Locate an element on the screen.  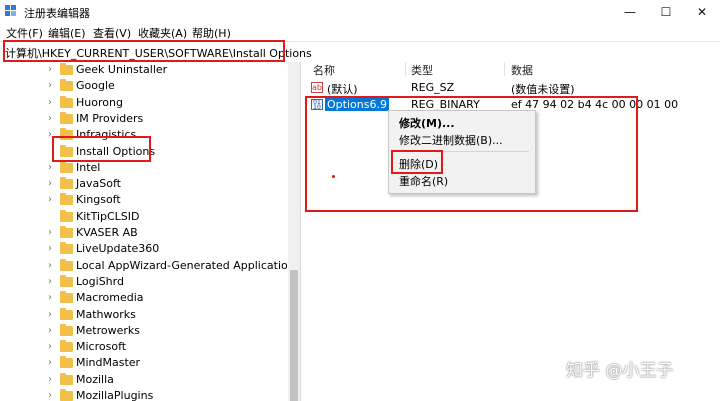
registry-editor-icon is located at coordinates (10, 10).